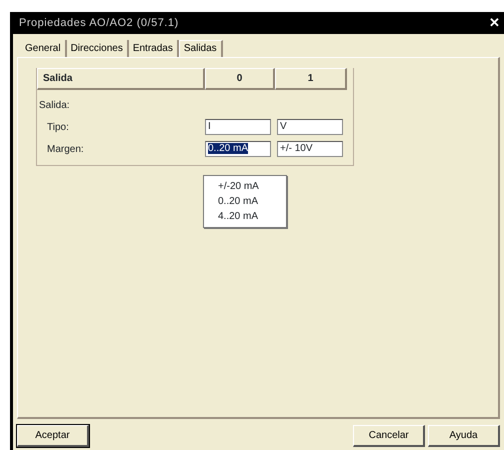 Image resolution: width=504 pixels, height=450 pixels. Describe the element at coordinates (310, 149) in the screenshot. I see `input-field: +/- 10V` at that location.